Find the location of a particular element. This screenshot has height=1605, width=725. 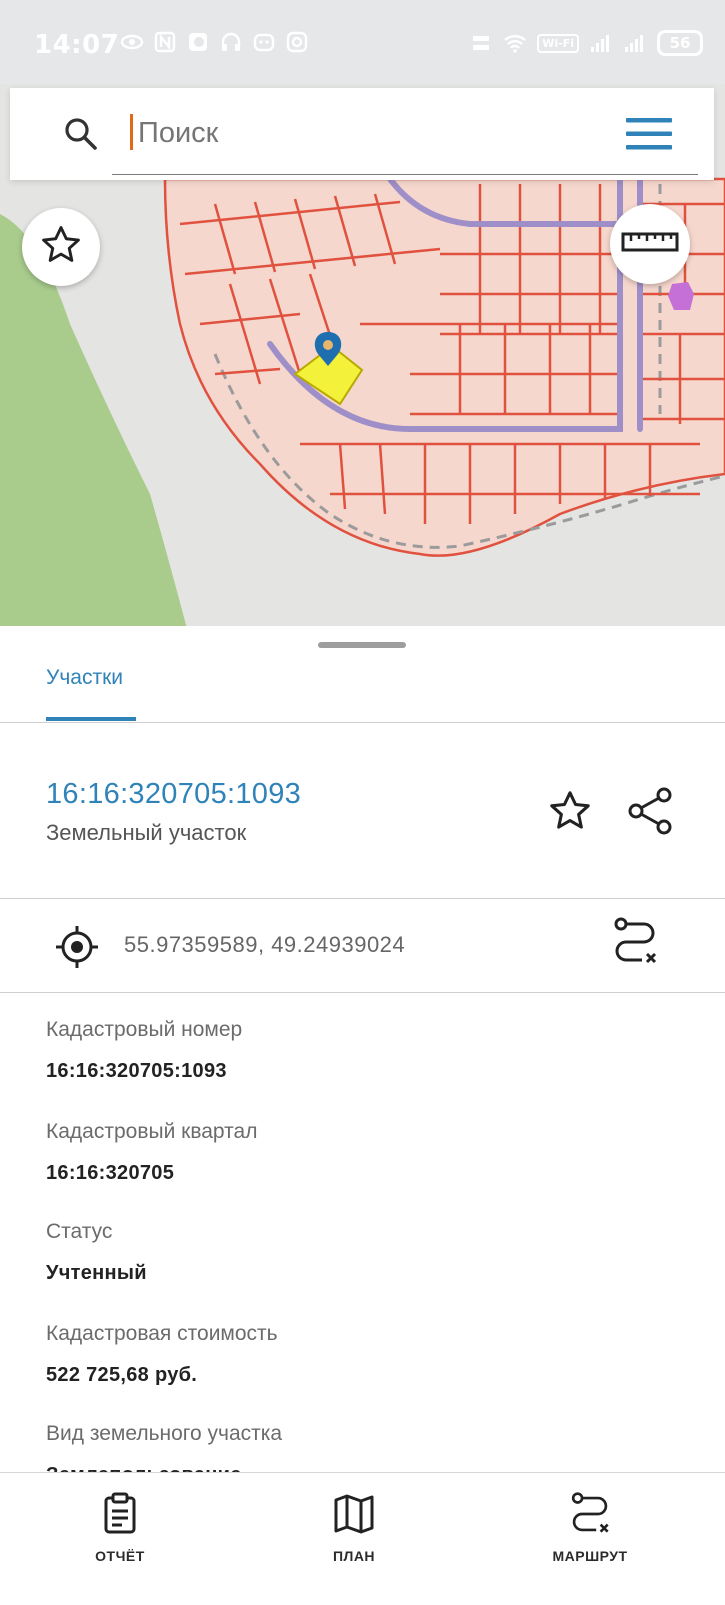

search-bar is located at coordinates (362, 134).